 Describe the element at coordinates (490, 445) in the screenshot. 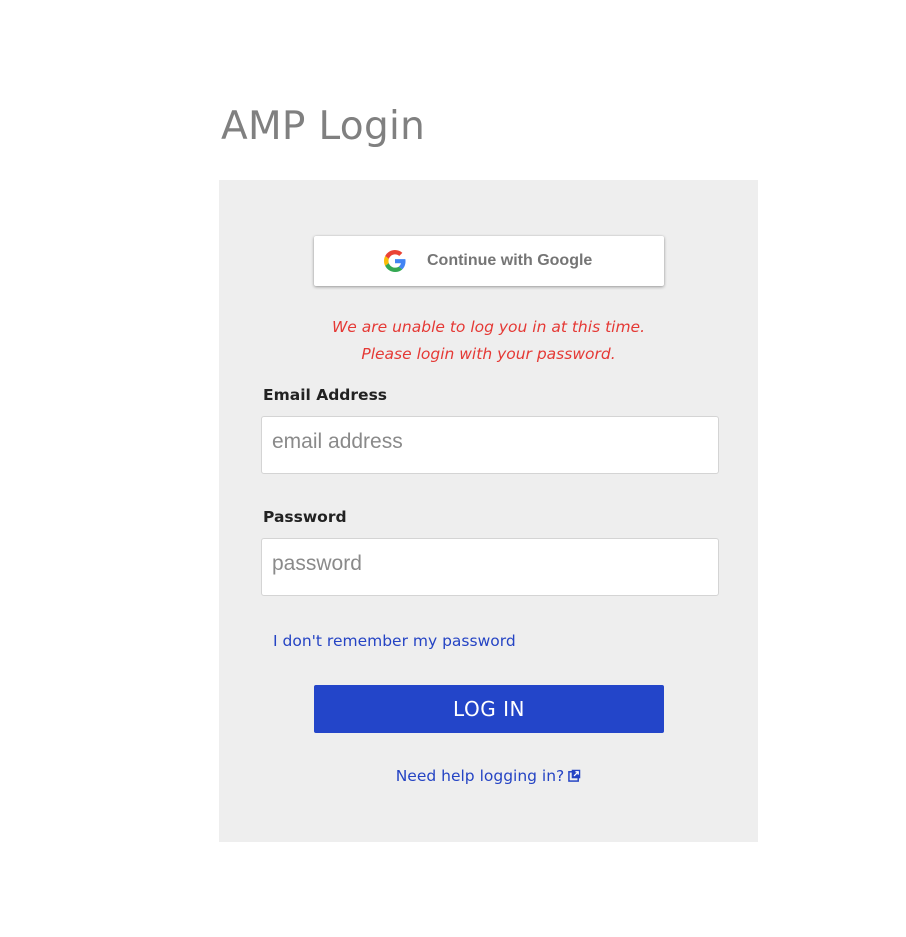

I see `email-field` at that location.